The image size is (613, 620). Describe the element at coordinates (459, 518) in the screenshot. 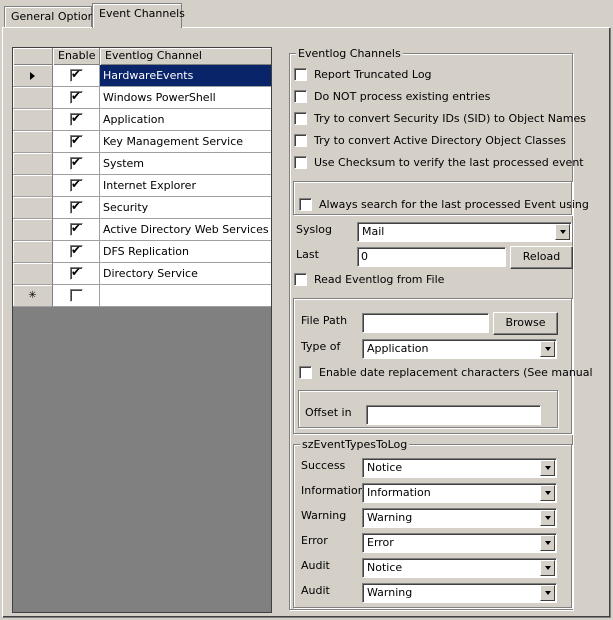

I see `warning-select: Warning` at that location.